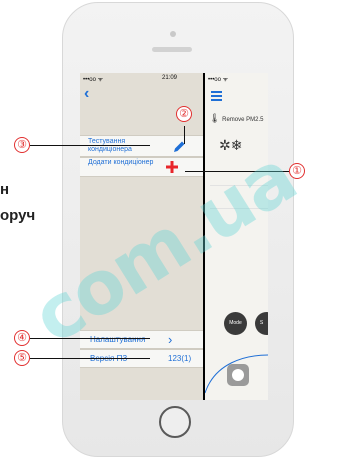  What do you see at coordinates (238, 375) in the screenshot?
I see `assistive-touch-button` at bounding box center [238, 375].